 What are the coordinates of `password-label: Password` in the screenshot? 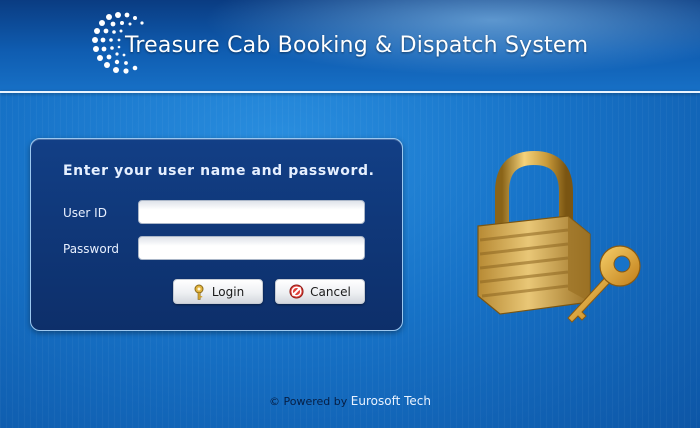 It's located at (91, 249).